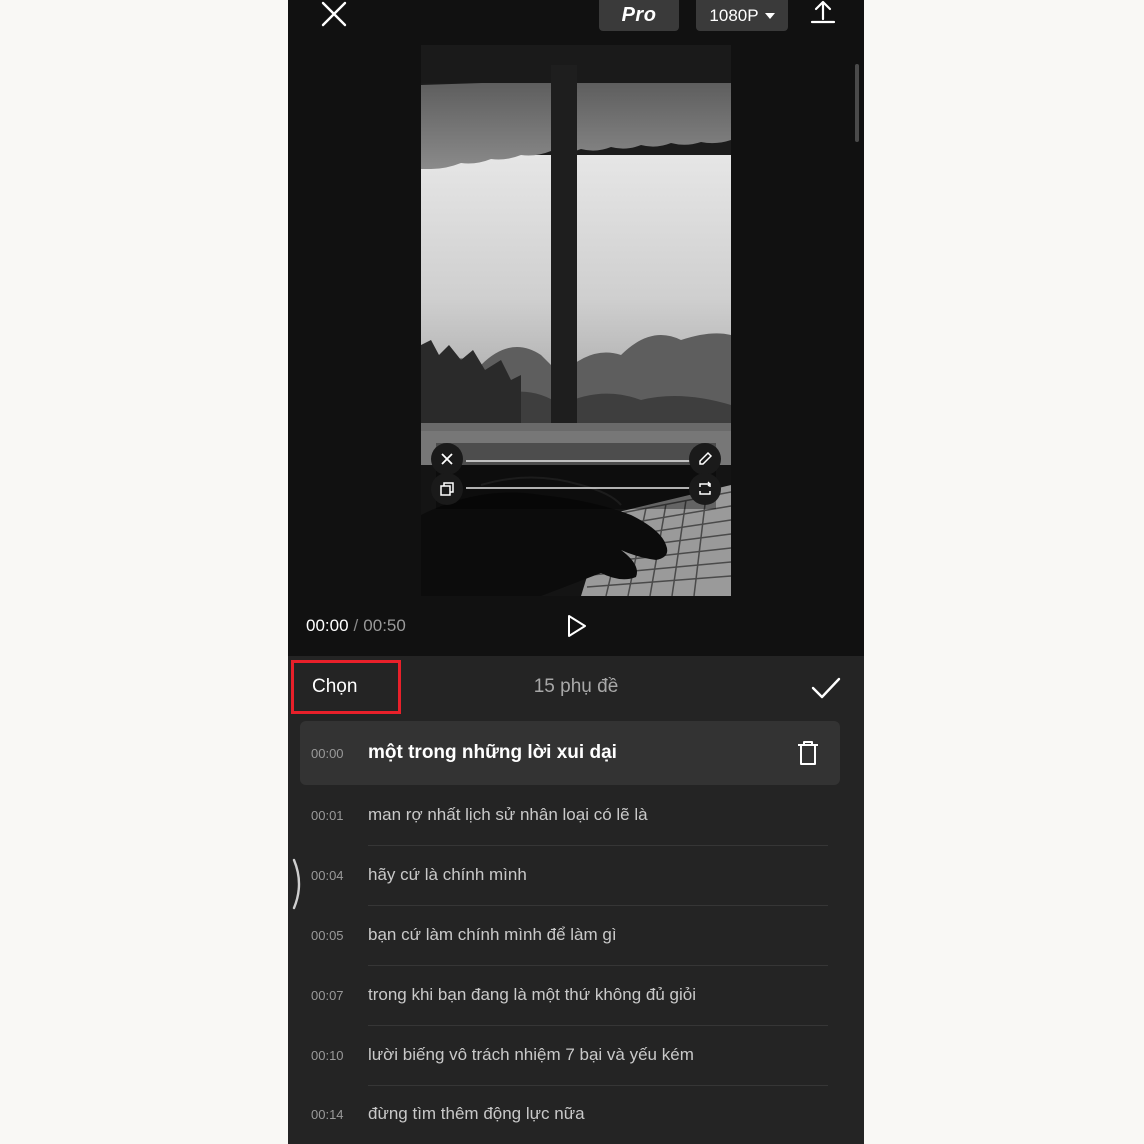 This screenshot has width=1144, height=1144. I want to click on subtitle-time: 00:07, so click(327, 995).